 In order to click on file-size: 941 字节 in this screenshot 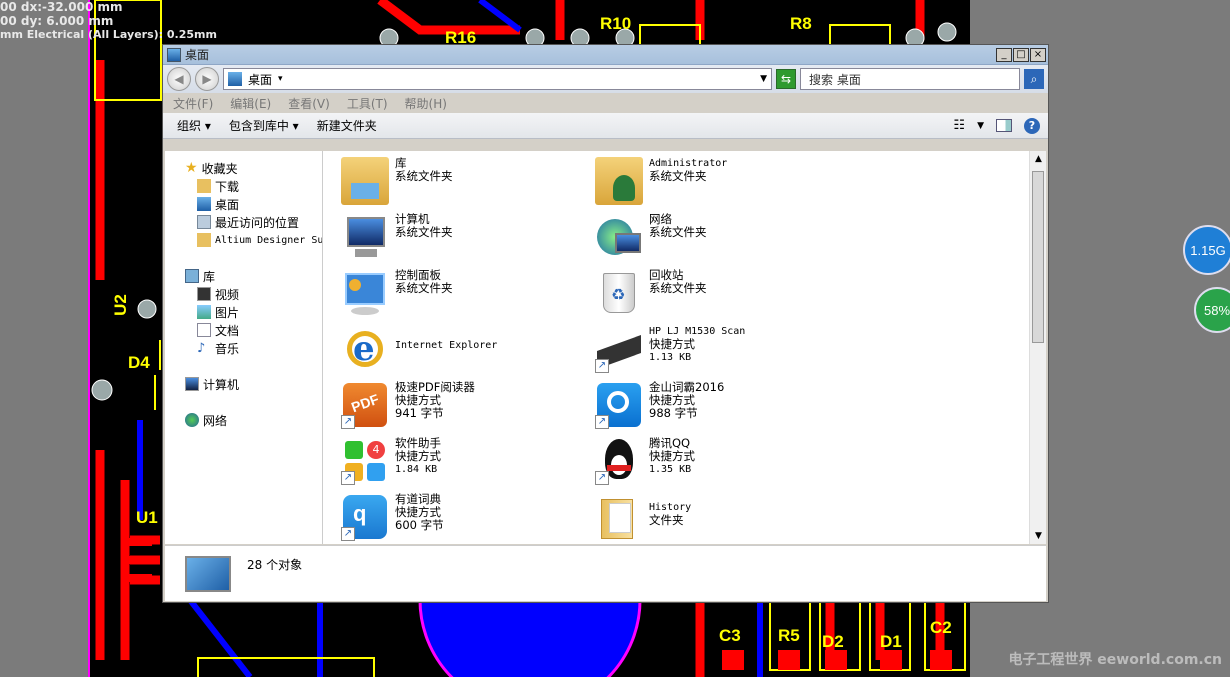, I will do `click(419, 413)`.